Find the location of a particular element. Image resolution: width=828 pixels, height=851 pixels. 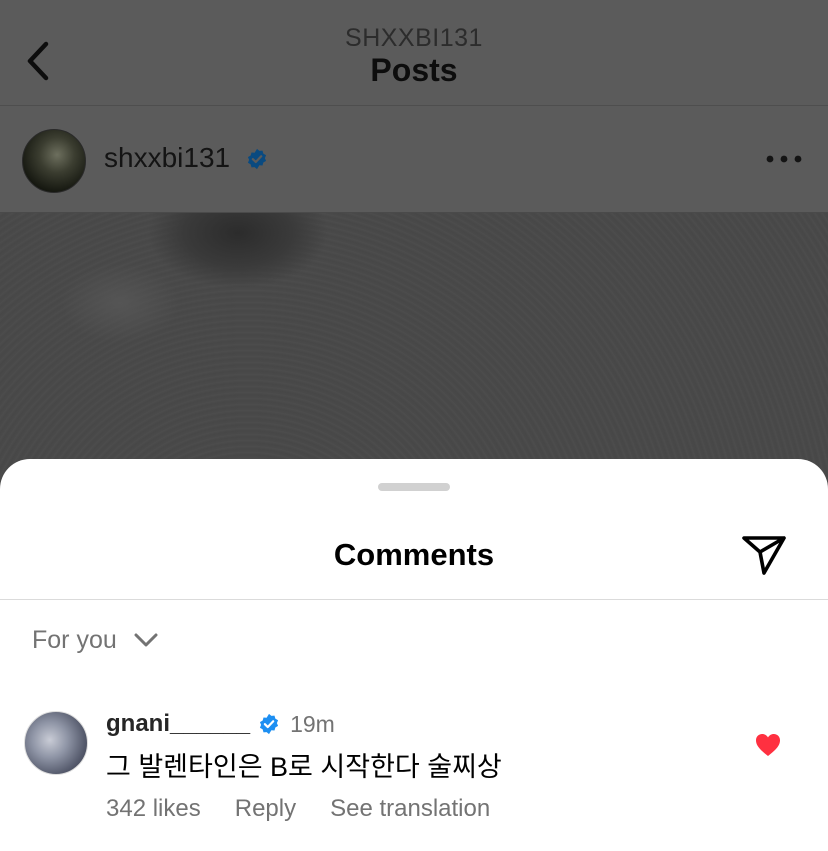

like-comment-button is located at coordinates (768, 745).